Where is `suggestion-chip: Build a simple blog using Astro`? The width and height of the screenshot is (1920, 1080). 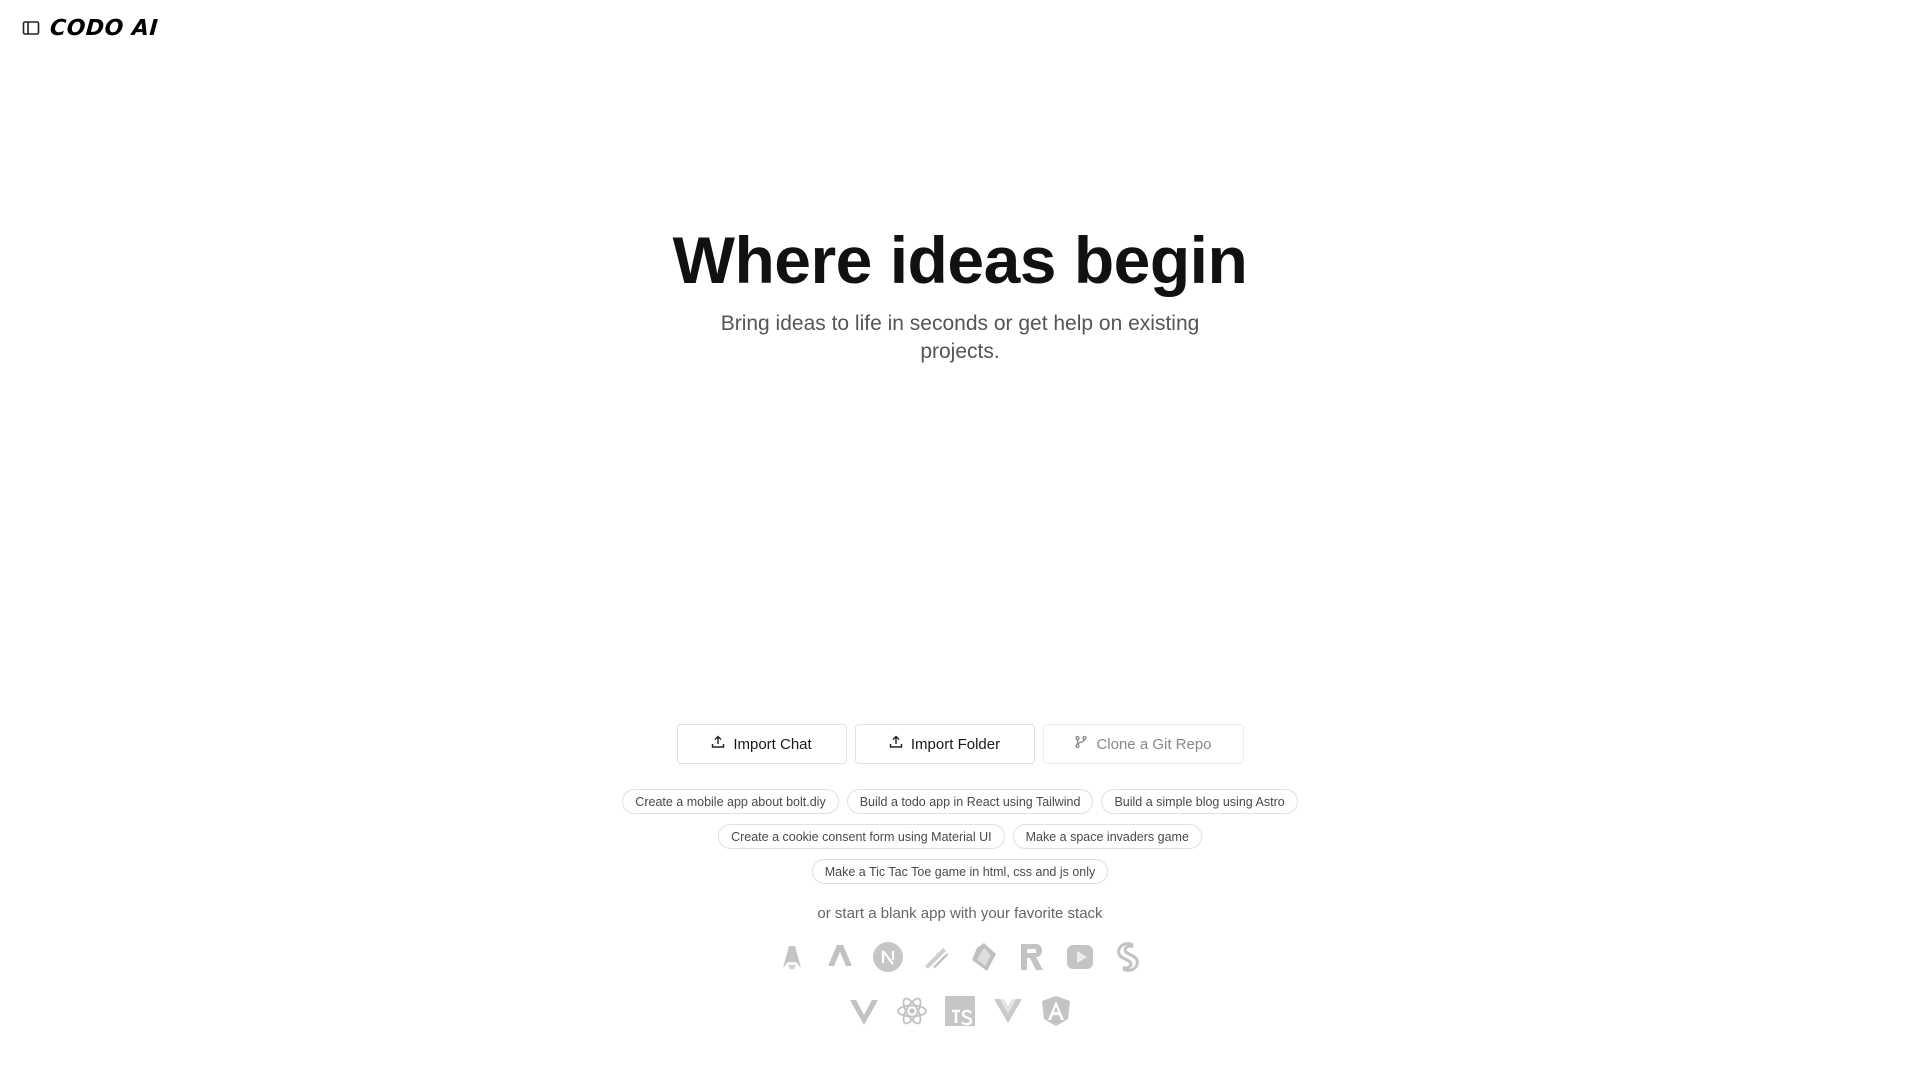
suggestion-chip: Build a simple blog using Astro is located at coordinates (1199, 801).